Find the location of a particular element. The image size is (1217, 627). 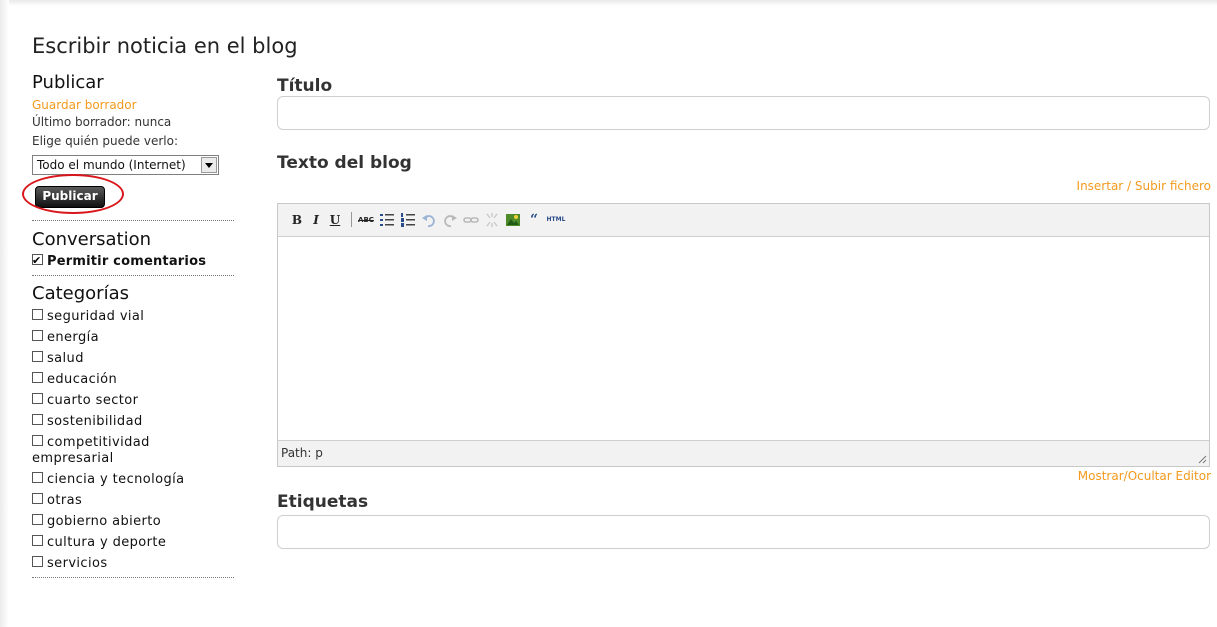

blockquote-icon: “ is located at coordinates (534, 220).